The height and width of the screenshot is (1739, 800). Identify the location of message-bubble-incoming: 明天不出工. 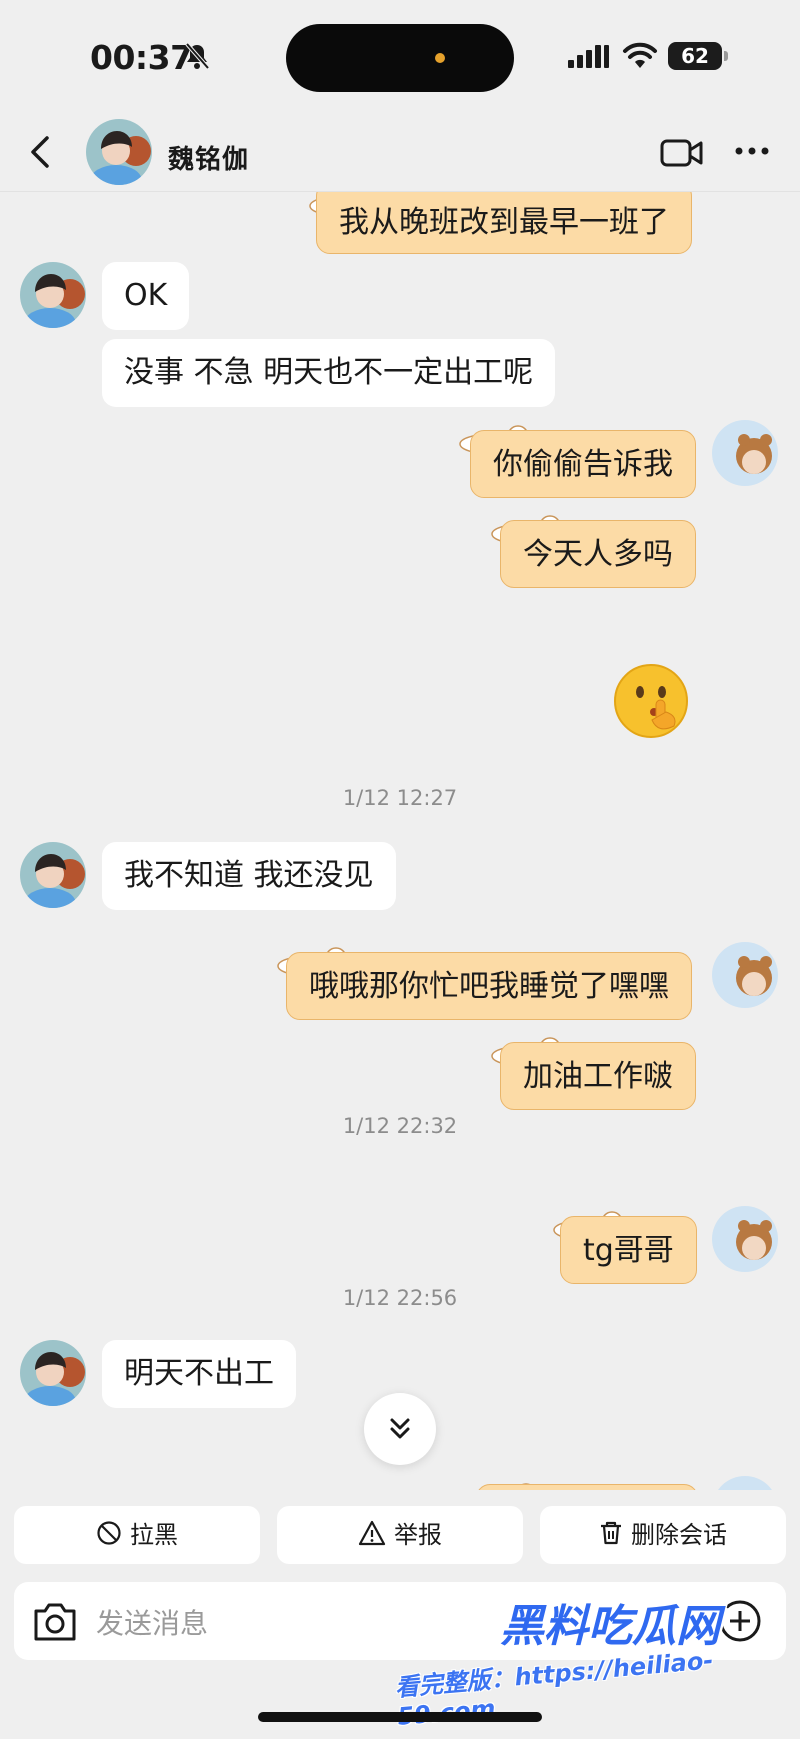
(199, 1374).